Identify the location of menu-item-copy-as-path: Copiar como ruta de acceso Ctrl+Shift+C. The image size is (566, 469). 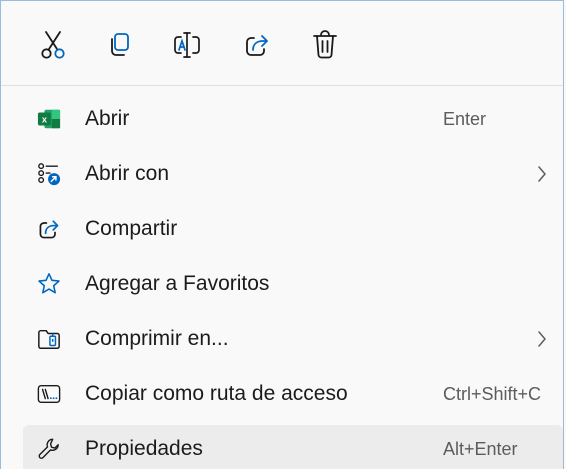
(293, 394).